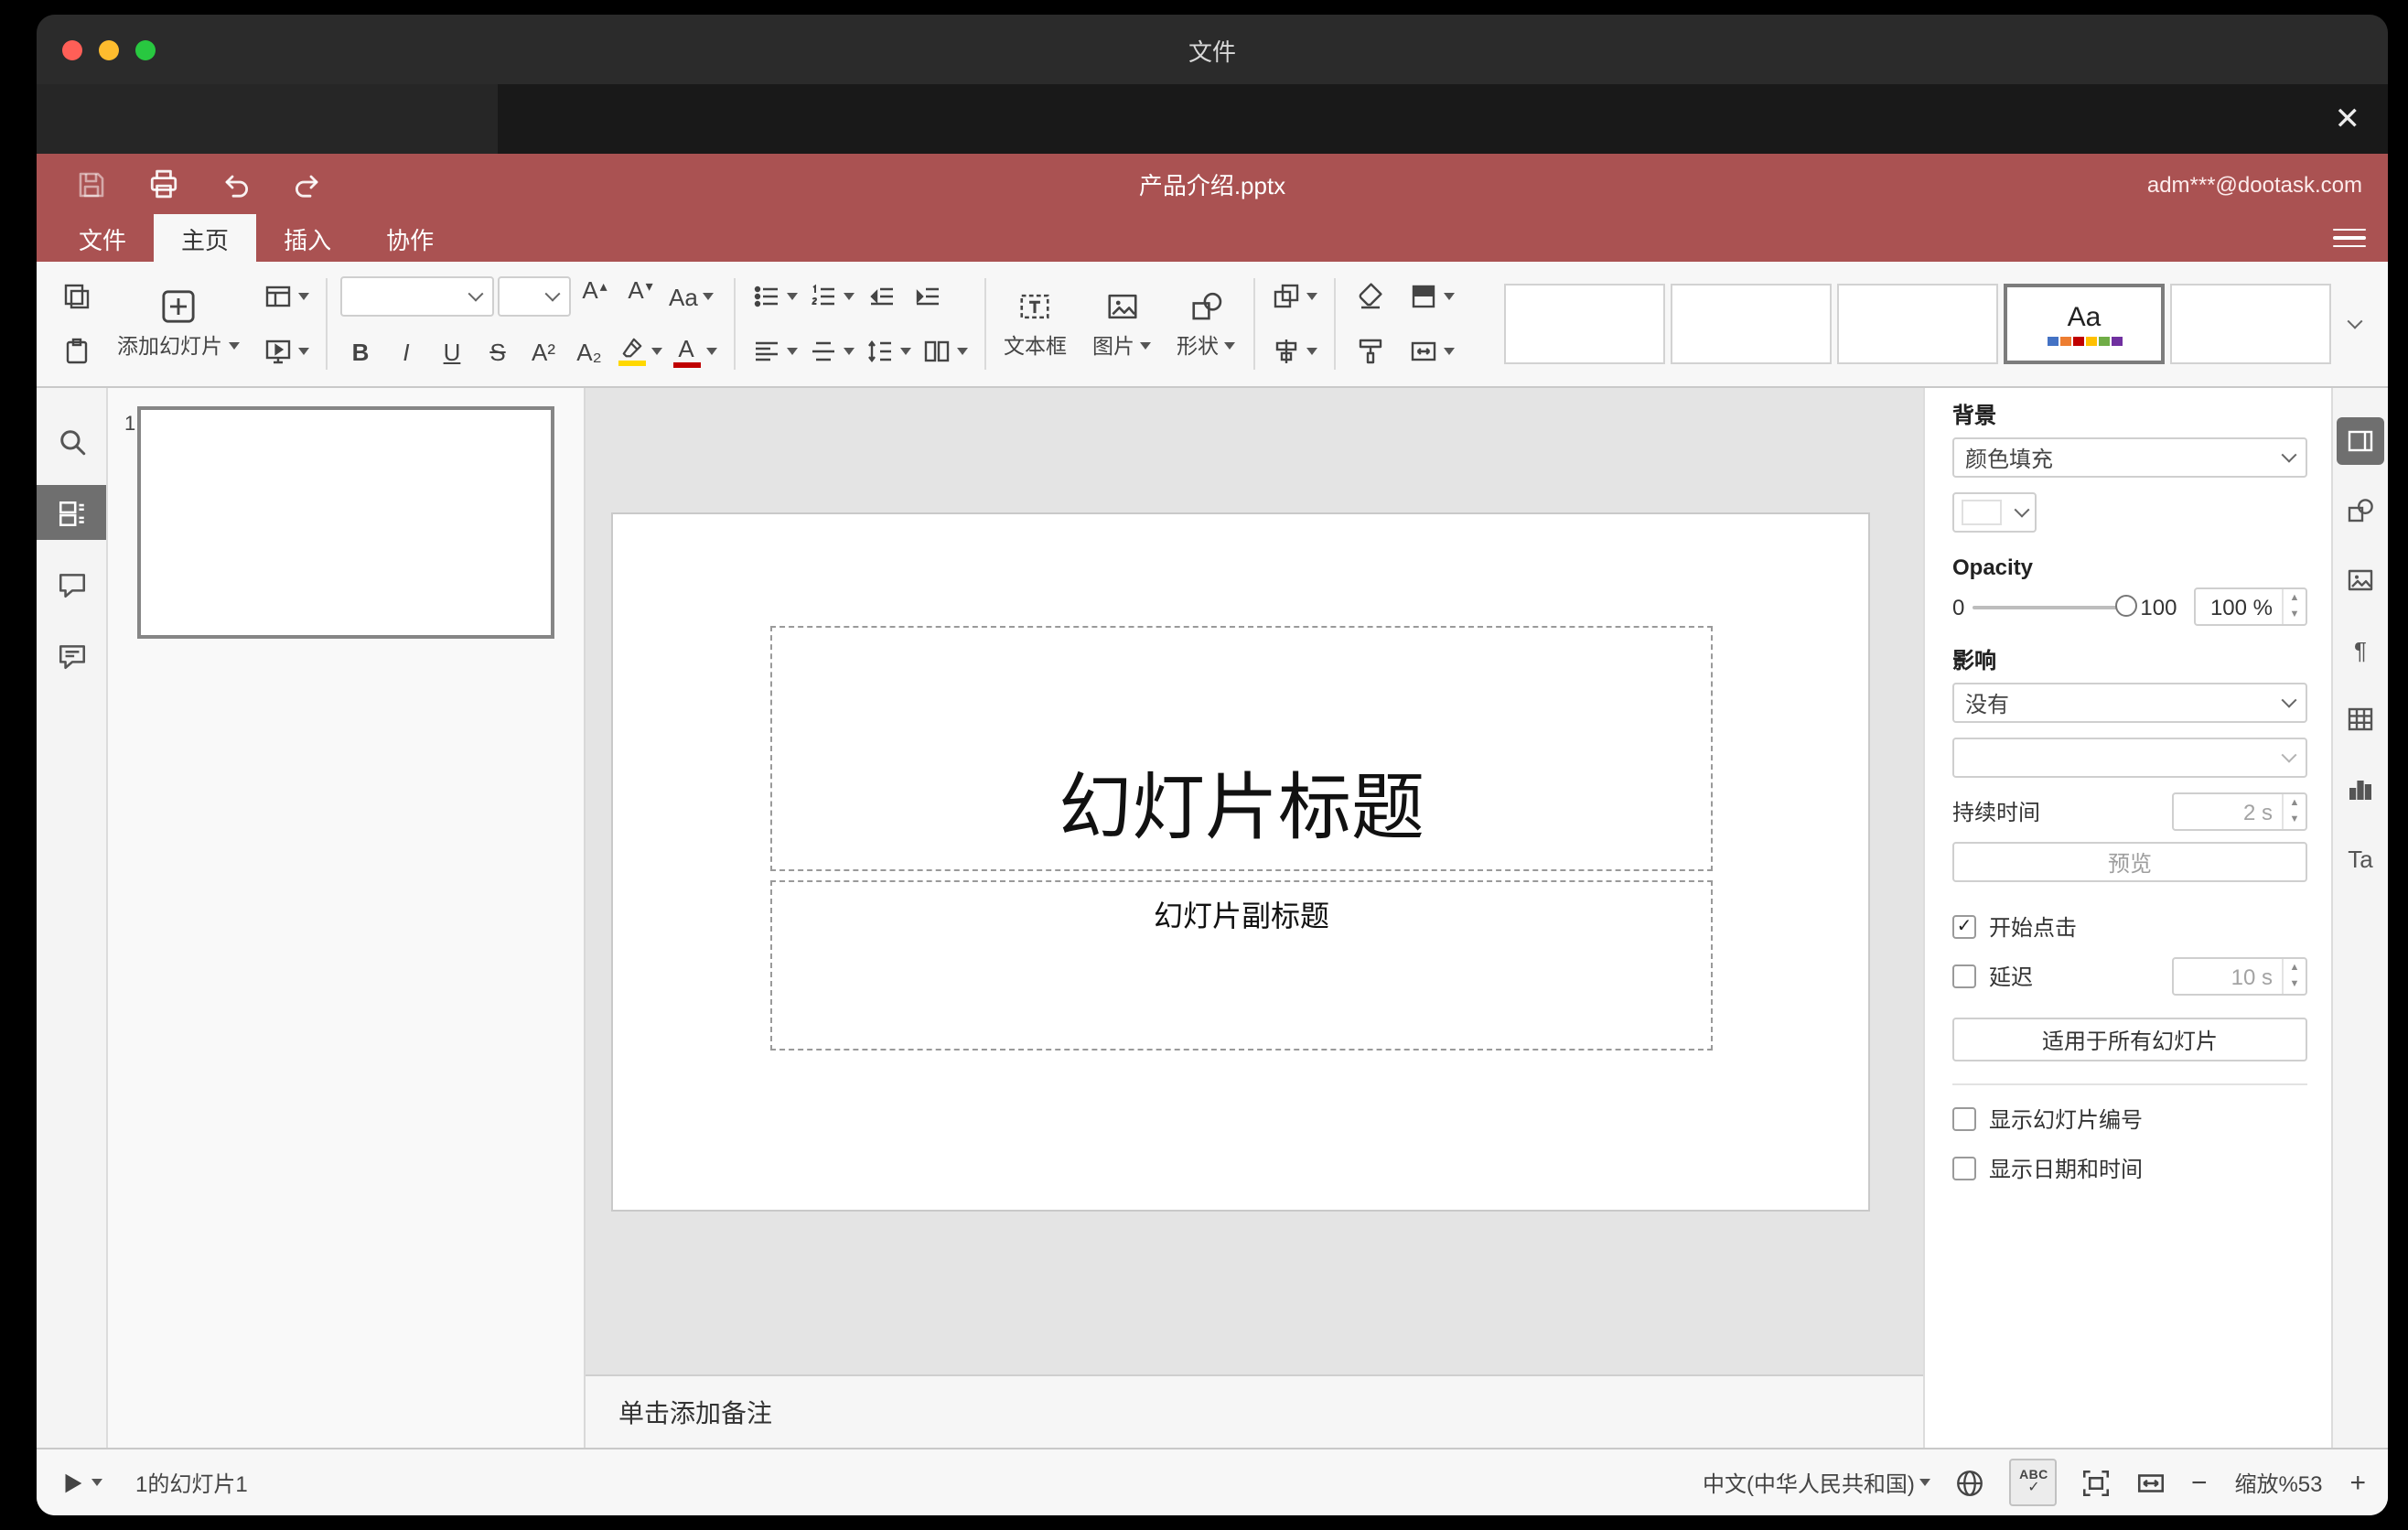  What do you see at coordinates (145, 49) in the screenshot?
I see `zoom-traffic-light` at bounding box center [145, 49].